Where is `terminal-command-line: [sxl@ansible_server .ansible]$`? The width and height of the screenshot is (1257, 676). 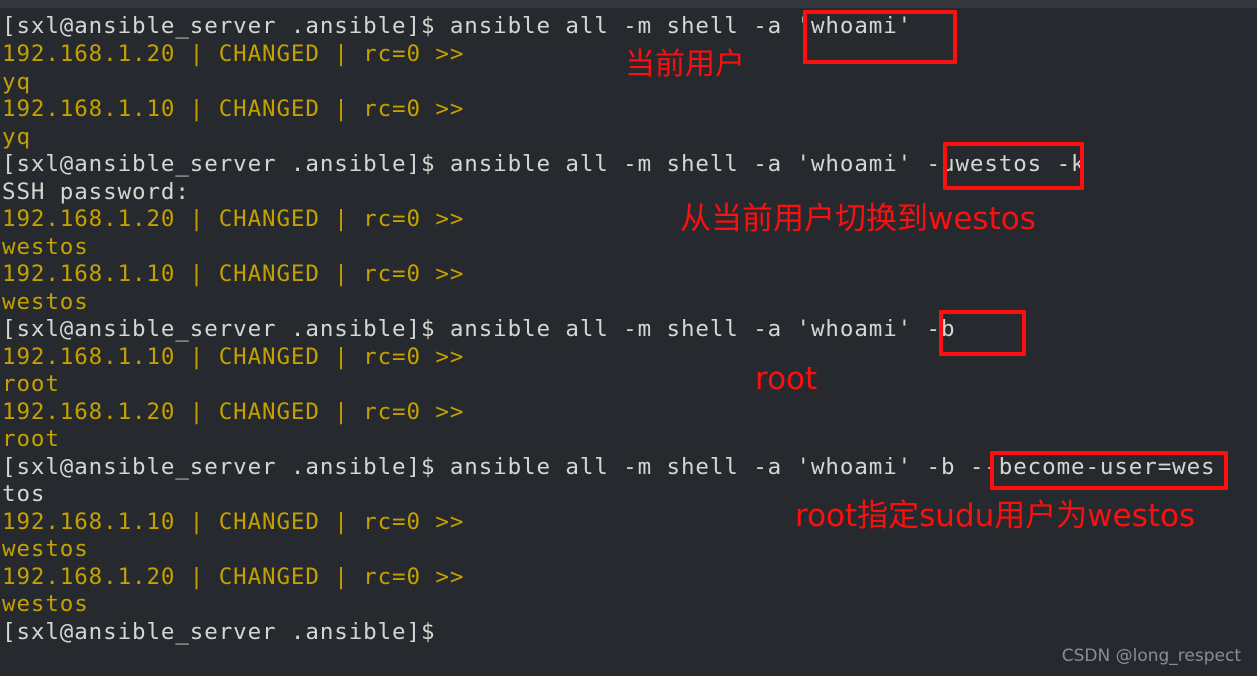 terminal-command-line: [sxl@ansible_server .ansible]$ is located at coordinates (219, 632).